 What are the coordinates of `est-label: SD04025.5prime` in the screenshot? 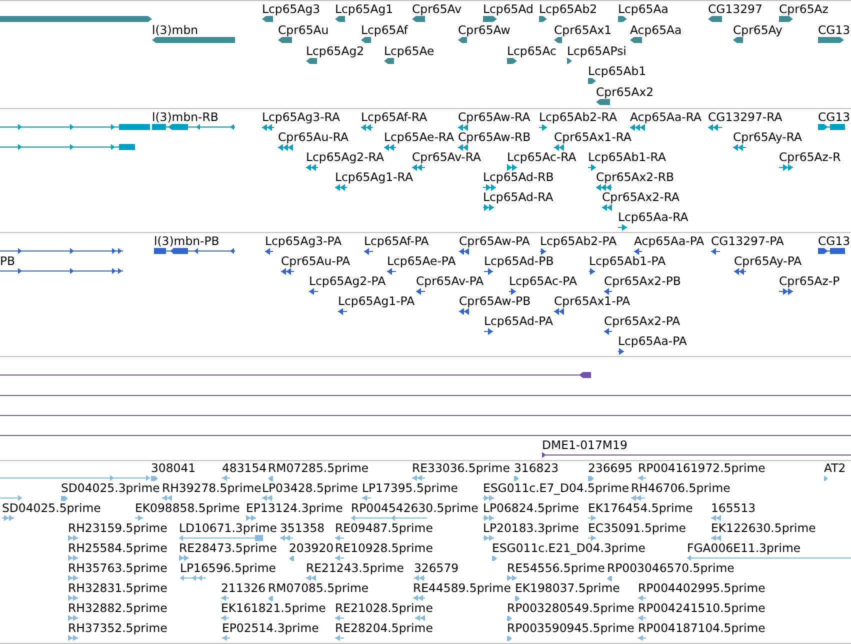 It's located at (51, 508).